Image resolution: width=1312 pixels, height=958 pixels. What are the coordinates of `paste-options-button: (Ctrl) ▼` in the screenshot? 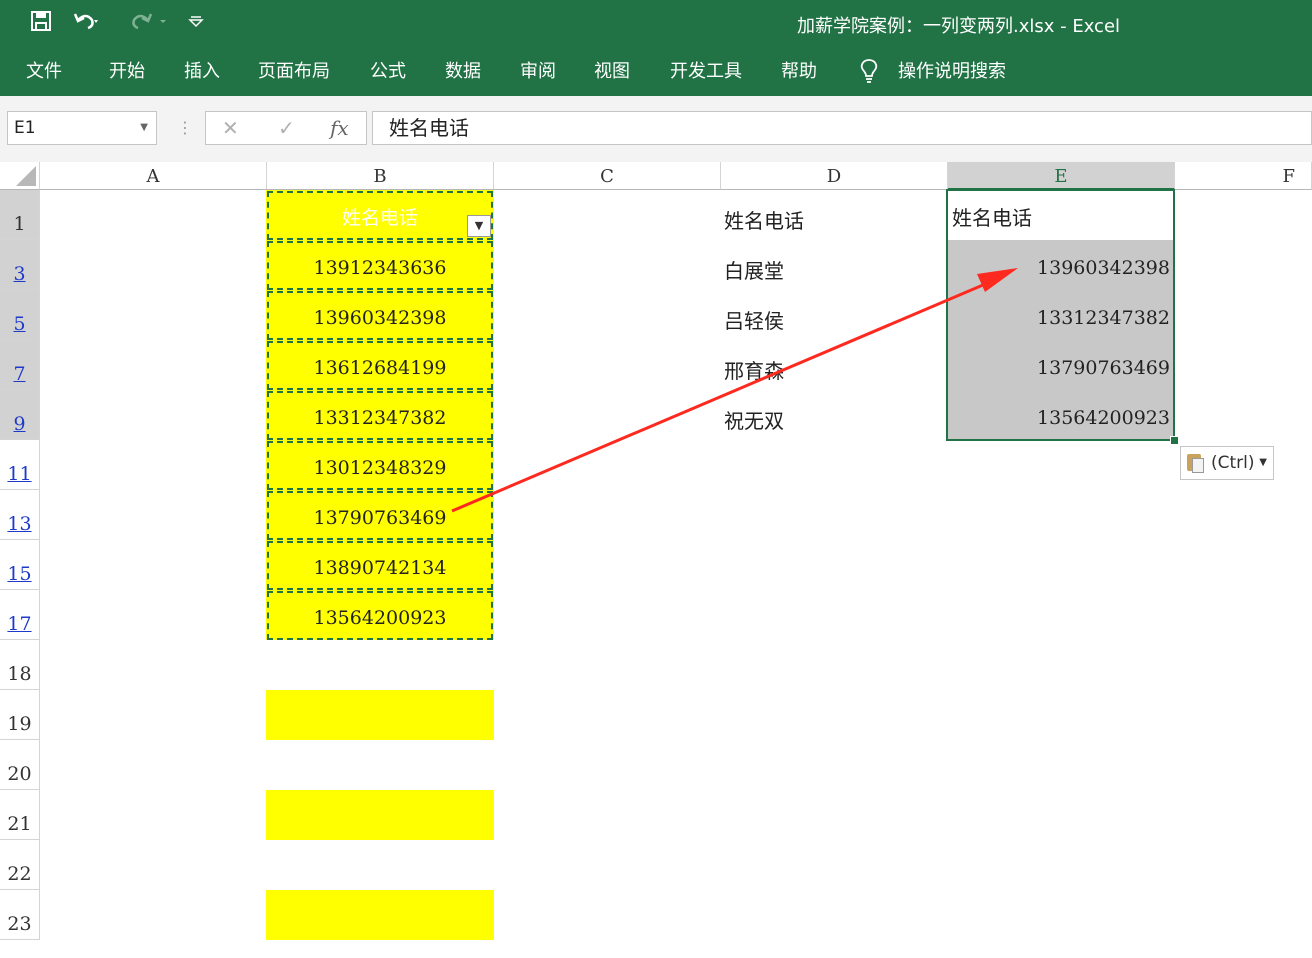 It's located at (1227, 463).